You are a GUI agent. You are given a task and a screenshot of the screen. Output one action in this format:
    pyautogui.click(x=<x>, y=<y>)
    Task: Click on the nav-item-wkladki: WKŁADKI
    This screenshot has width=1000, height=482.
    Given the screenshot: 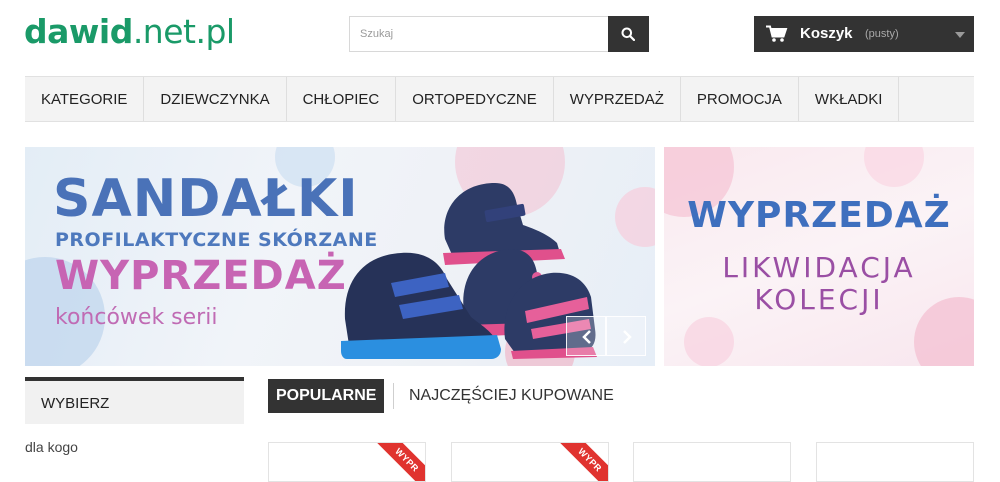 What is the action you would take?
    pyautogui.click(x=849, y=99)
    